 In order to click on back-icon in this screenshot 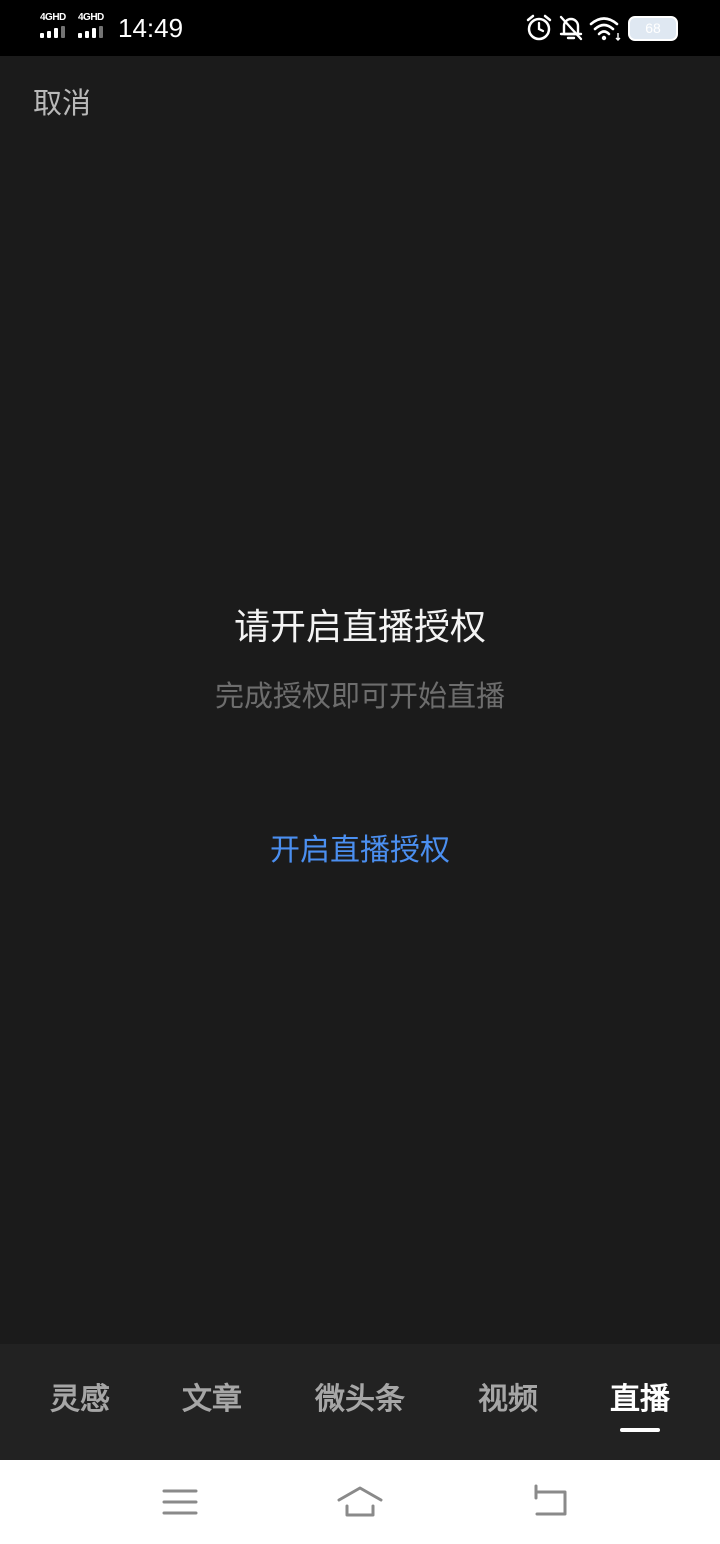, I will do `click(549, 1502)`.